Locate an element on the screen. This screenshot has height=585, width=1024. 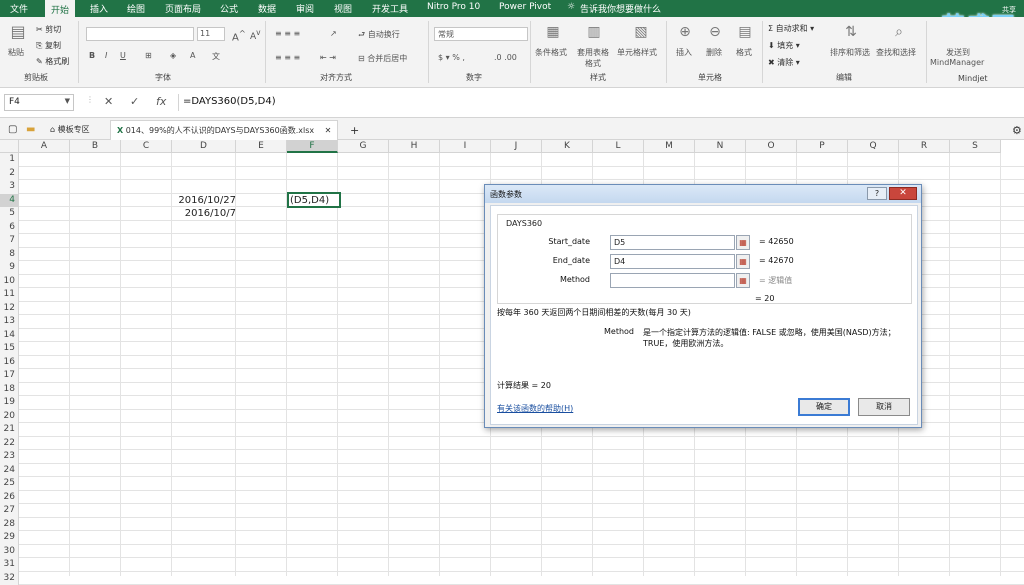
align-left-icon: ≡ ≡ ≡ is located at coordinates (287, 57).